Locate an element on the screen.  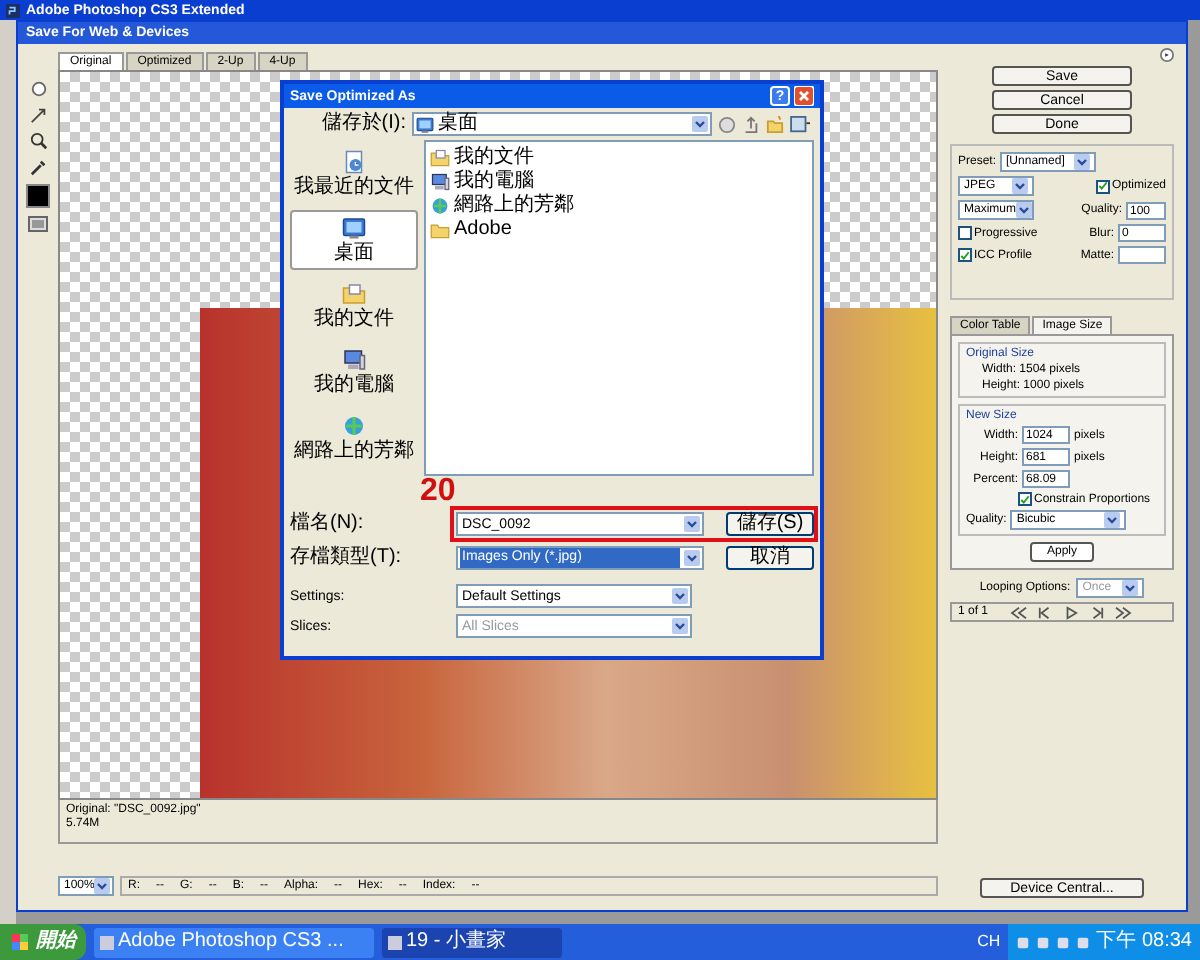
start-button: 開始 is located at coordinates (43, 942).